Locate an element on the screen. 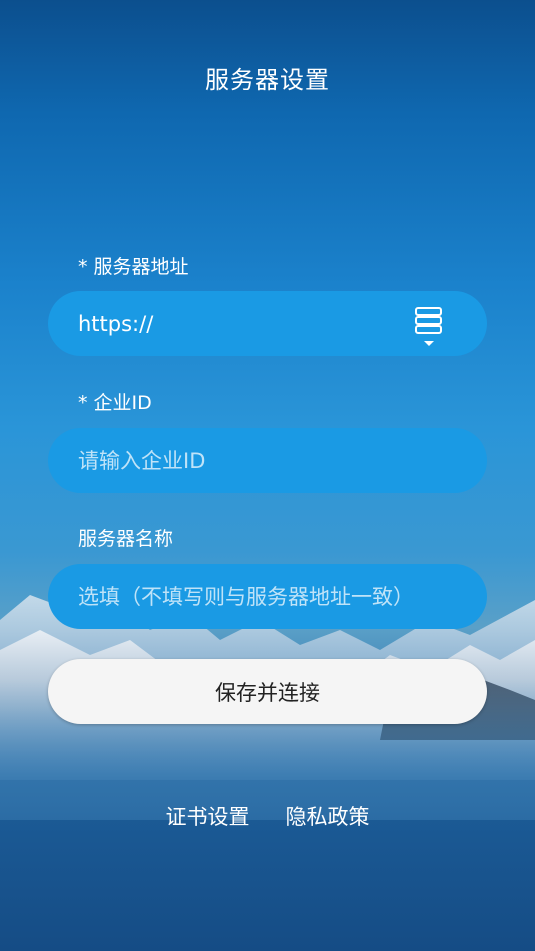 The image size is (535, 951). enterprise-id-label: * 企业ID is located at coordinates (115, 403).